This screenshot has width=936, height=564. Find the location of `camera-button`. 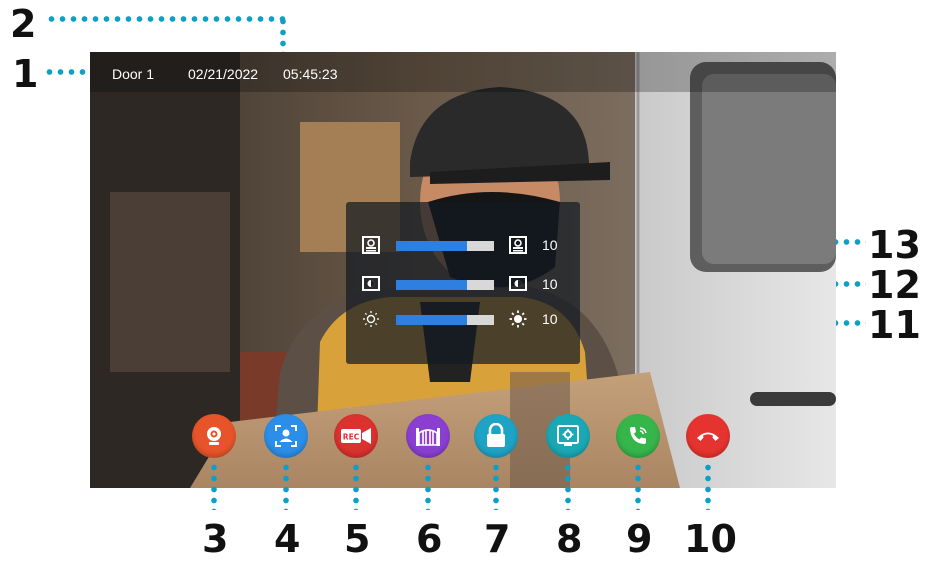

camera-button is located at coordinates (214, 436).